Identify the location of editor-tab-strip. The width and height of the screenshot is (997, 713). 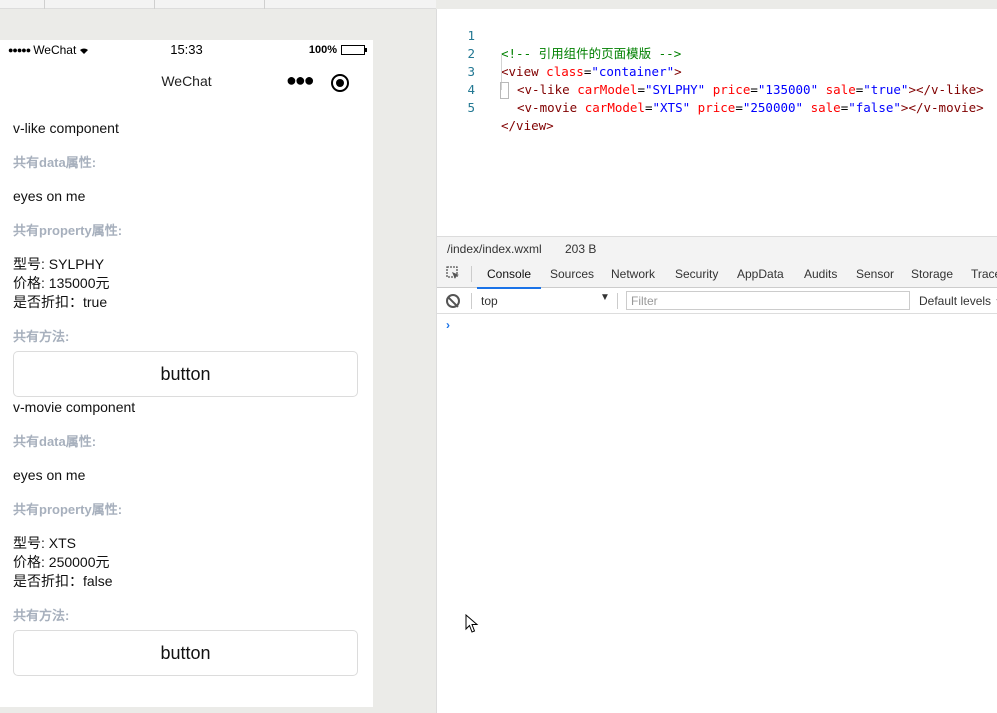
(218, 4).